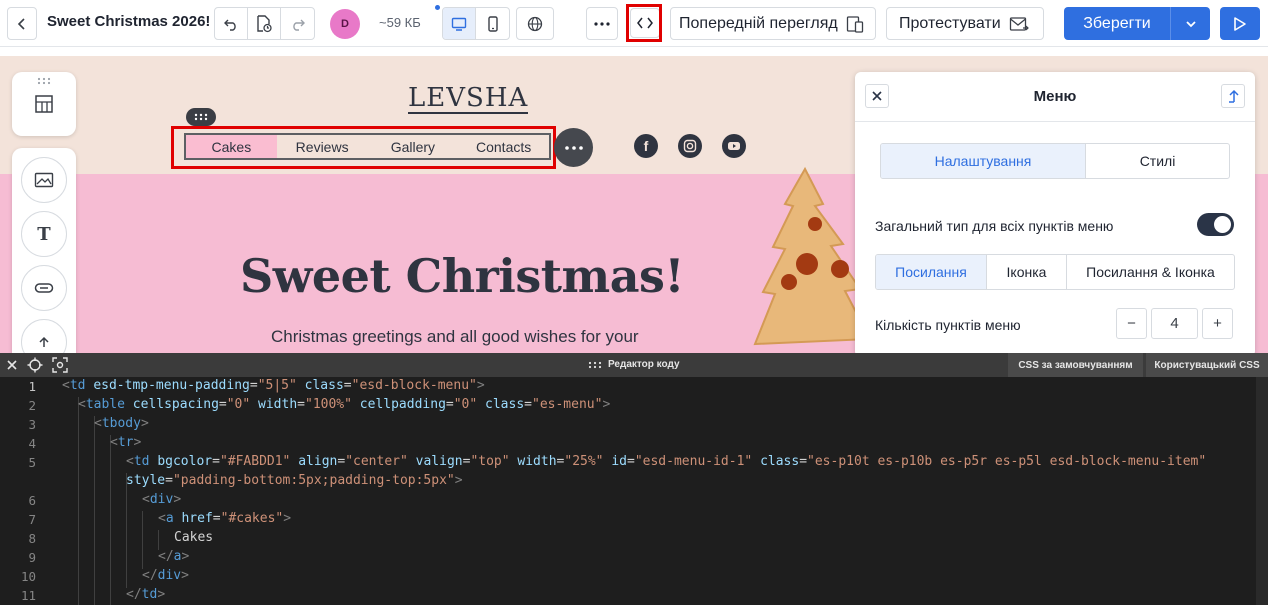 The width and height of the screenshot is (1268, 605). Describe the element at coordinates (322, 146) in the screenshot. I see `menu-item-reviews: Reviews` at that location.